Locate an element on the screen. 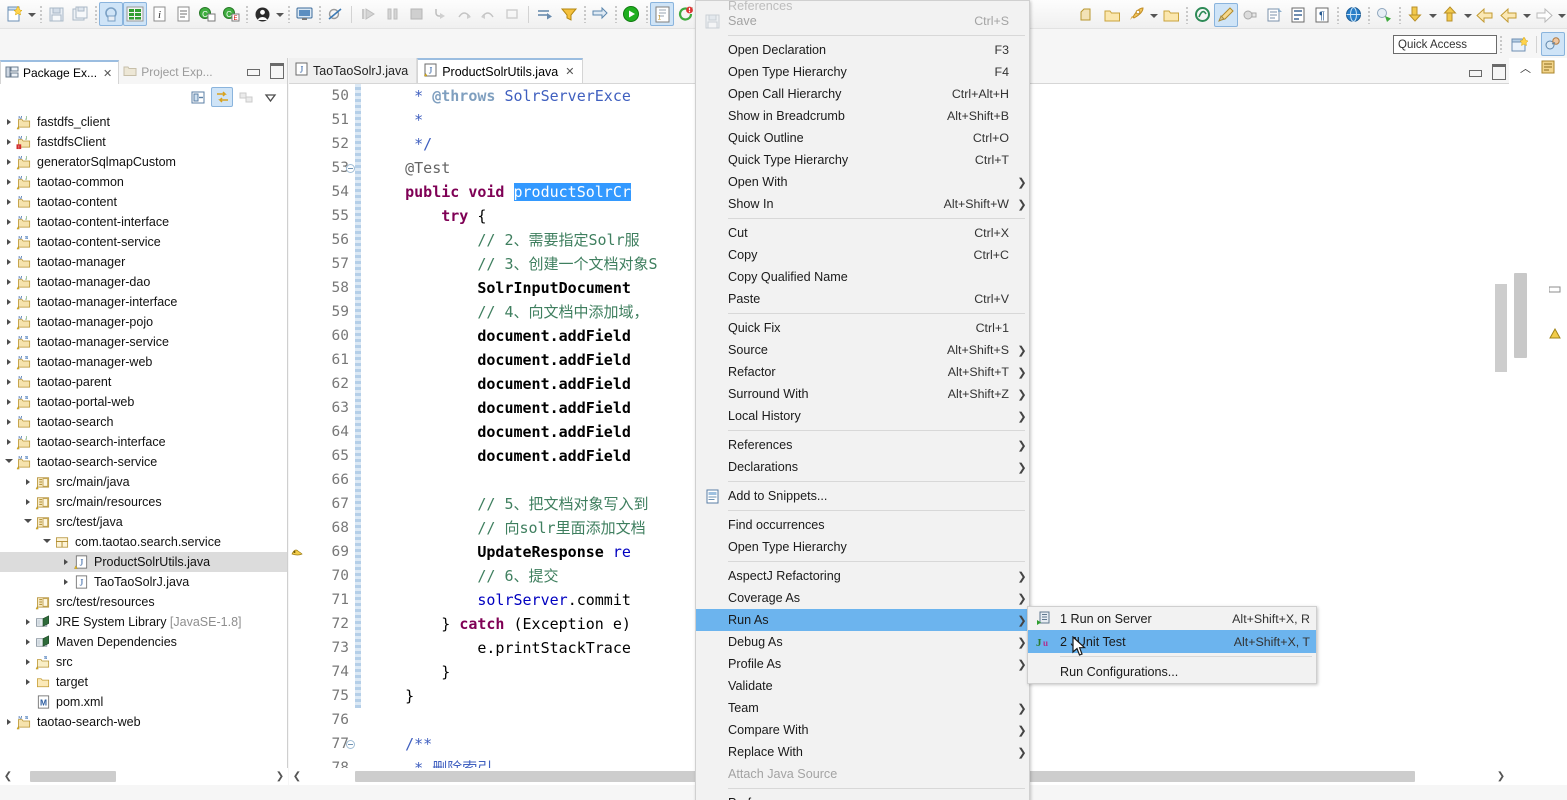 This screenshot has height=800, width=1567. menu-item-preferences: Preferences is located at coordinates (862, 796).